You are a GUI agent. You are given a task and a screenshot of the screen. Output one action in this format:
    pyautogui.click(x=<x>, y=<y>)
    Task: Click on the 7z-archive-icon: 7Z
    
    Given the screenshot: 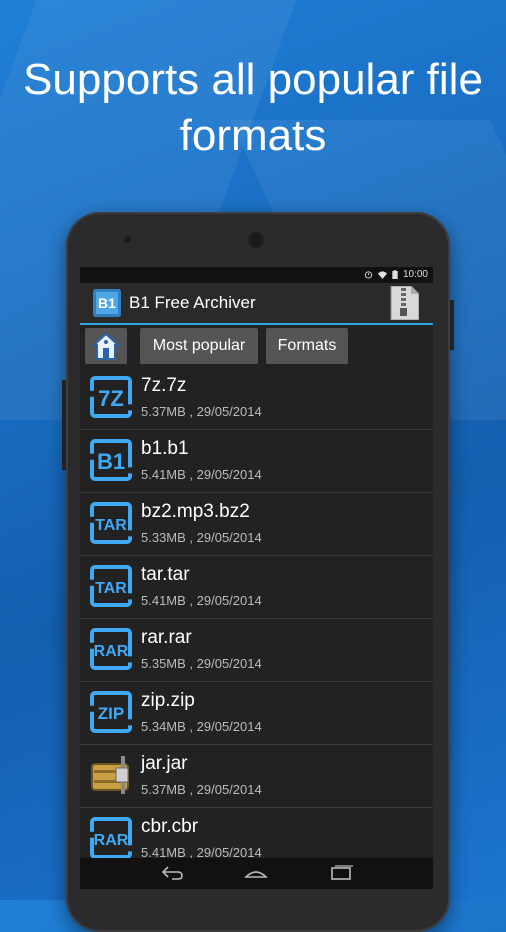 What is the action you would take?
    pyautogui.click(x=111, y=397)
    